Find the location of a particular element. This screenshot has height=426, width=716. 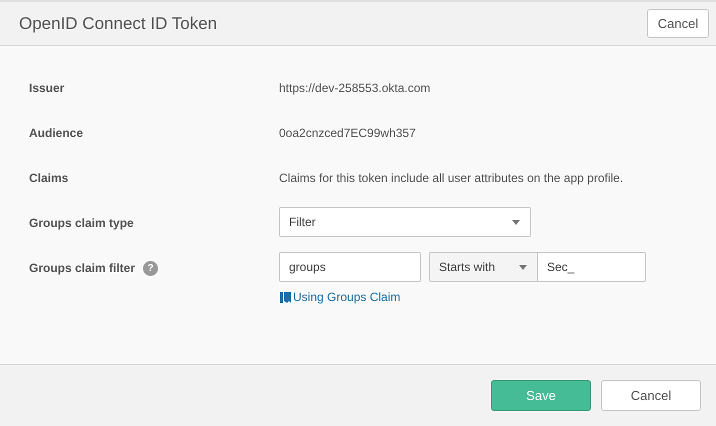

field-label: Groups claim filter is located at coordinates (82, 268).